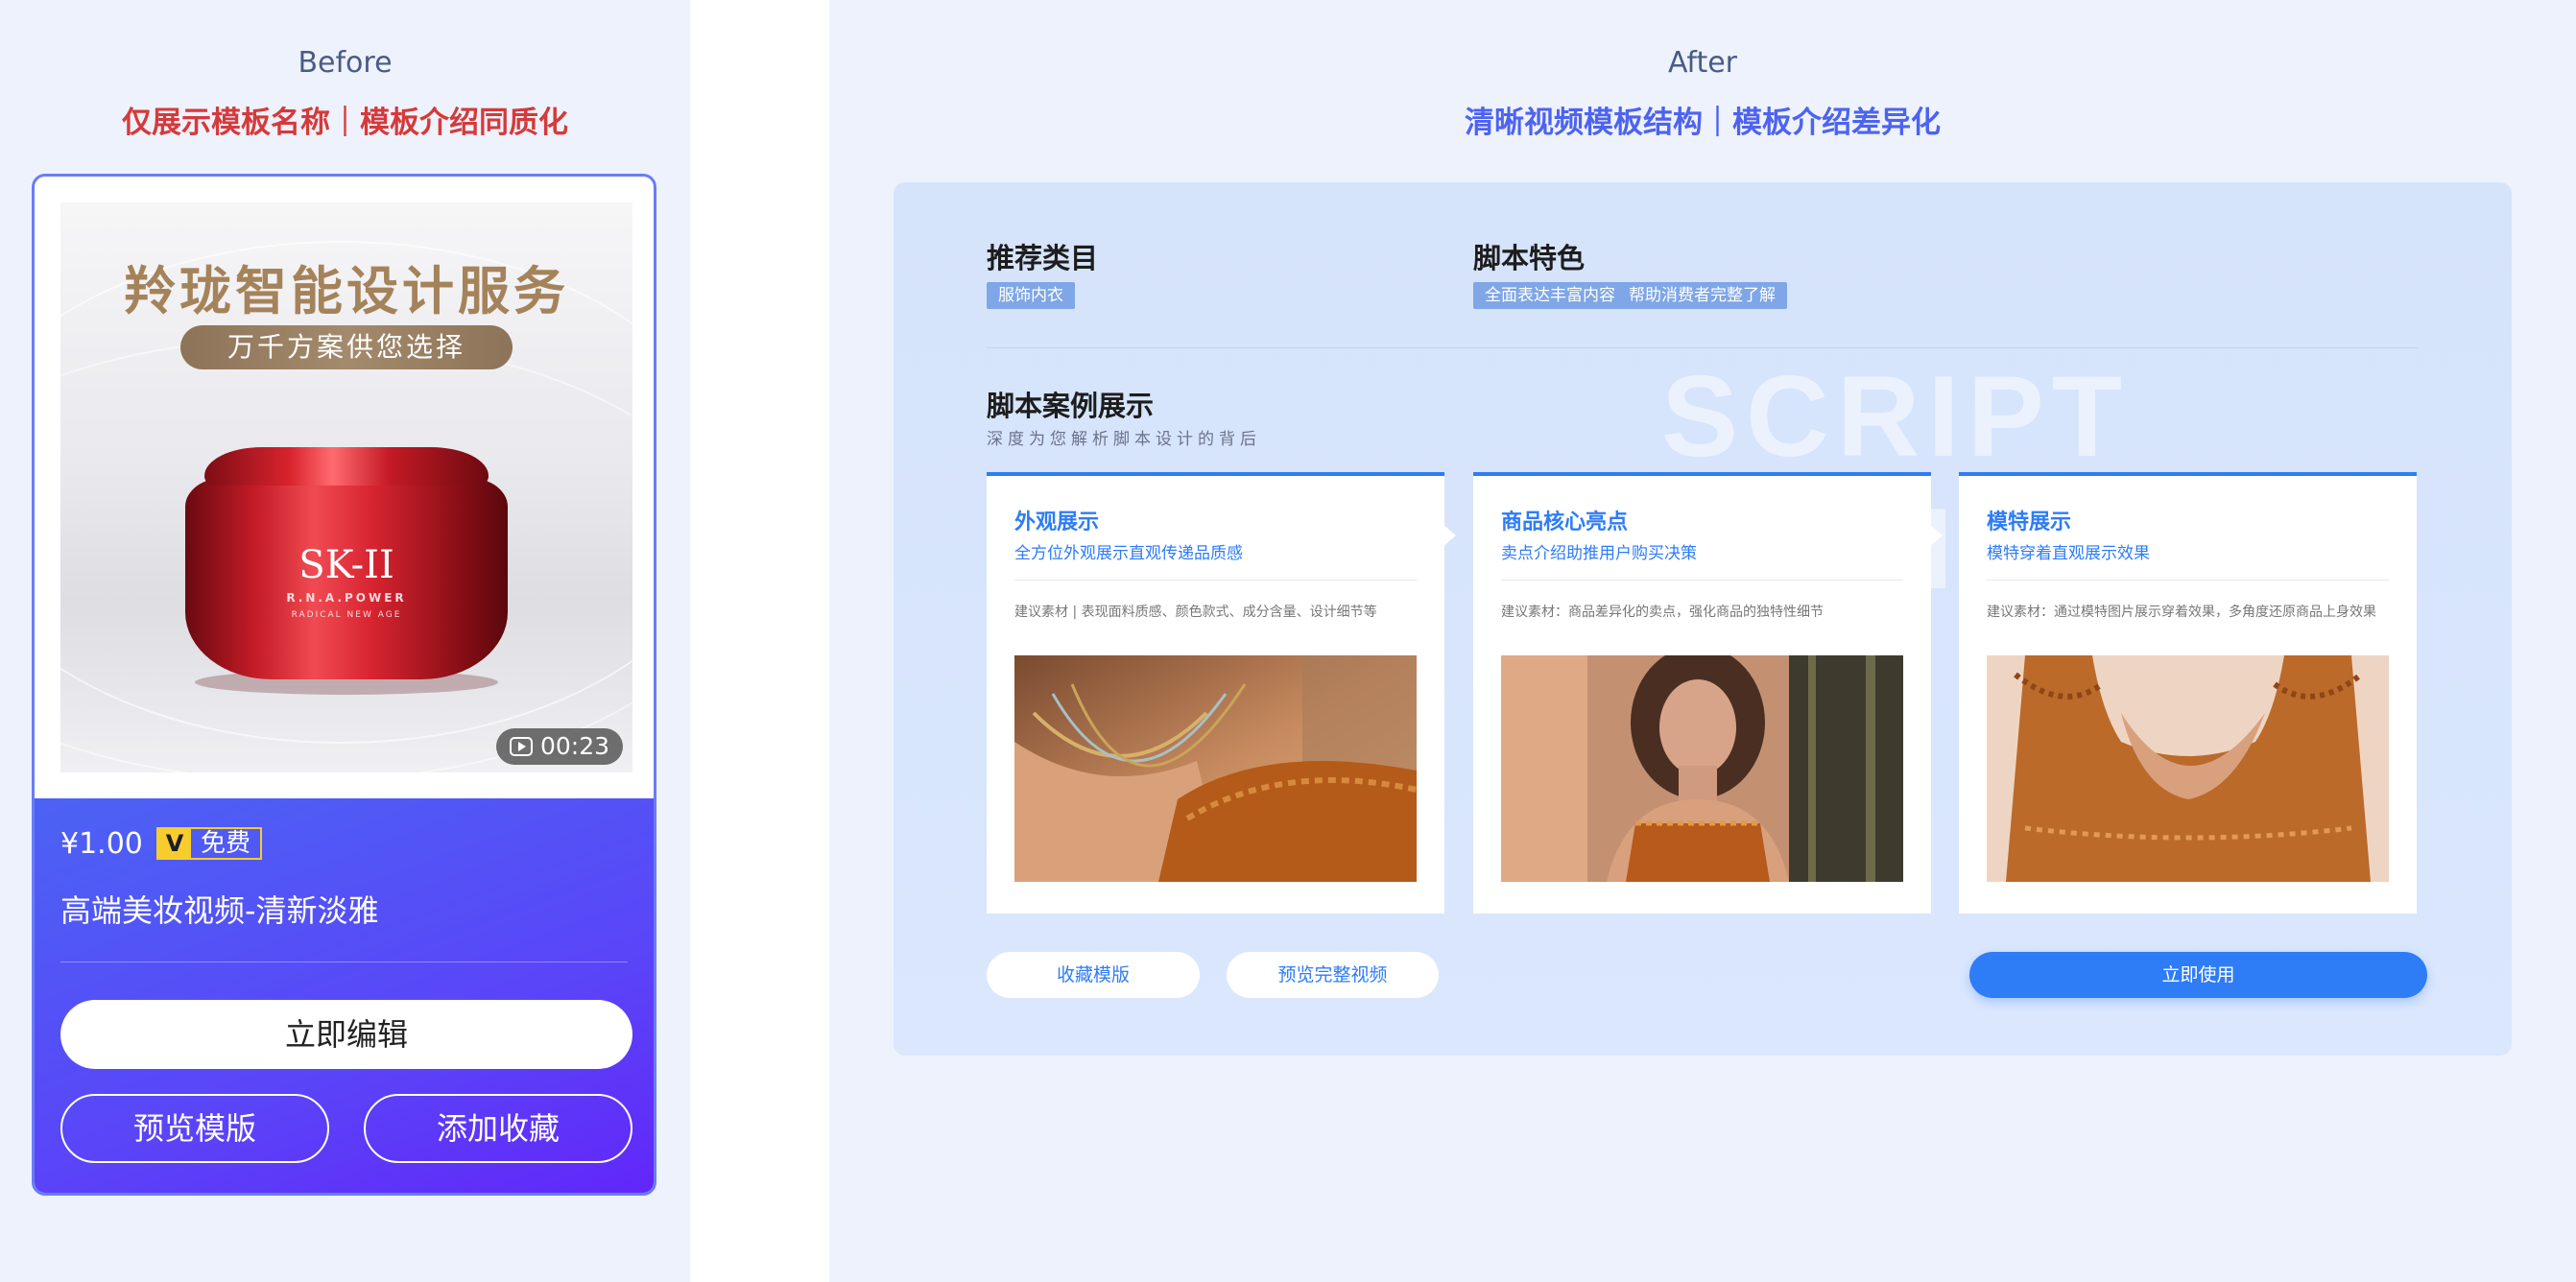 This screenshot has width=2576, height=1282. I want to click on add-favorite-button: 添加收藏, so click(498, 1128).